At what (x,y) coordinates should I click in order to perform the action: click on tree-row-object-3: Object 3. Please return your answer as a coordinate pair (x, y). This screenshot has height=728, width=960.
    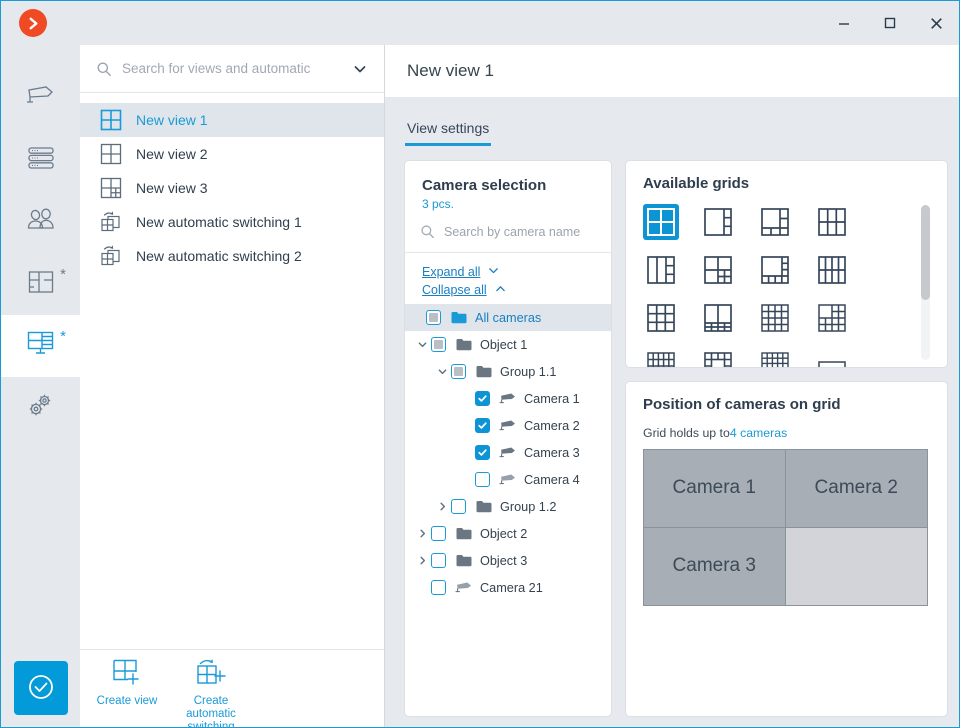
    Looking at the image, I should click on (508, 560).